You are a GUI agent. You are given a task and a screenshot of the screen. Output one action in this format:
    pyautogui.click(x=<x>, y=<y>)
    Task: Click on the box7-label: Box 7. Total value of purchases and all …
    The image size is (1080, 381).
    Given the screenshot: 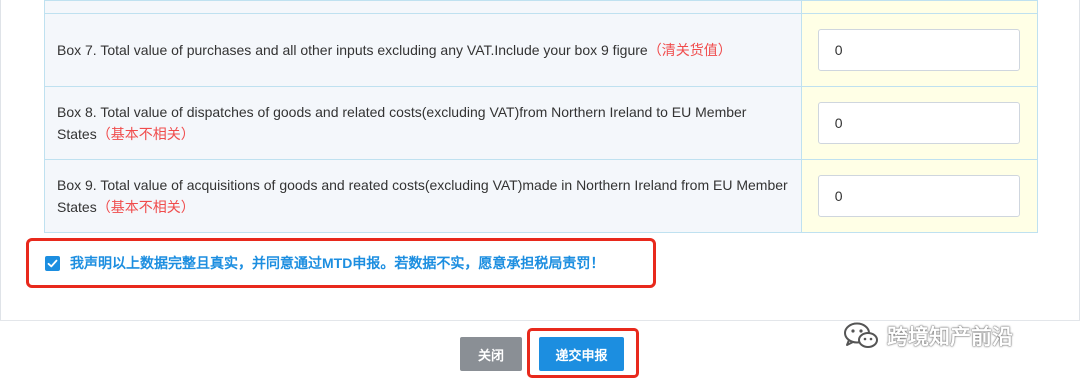 What is the action you would take?
    pyautogui.click(x=352, y=50)
    